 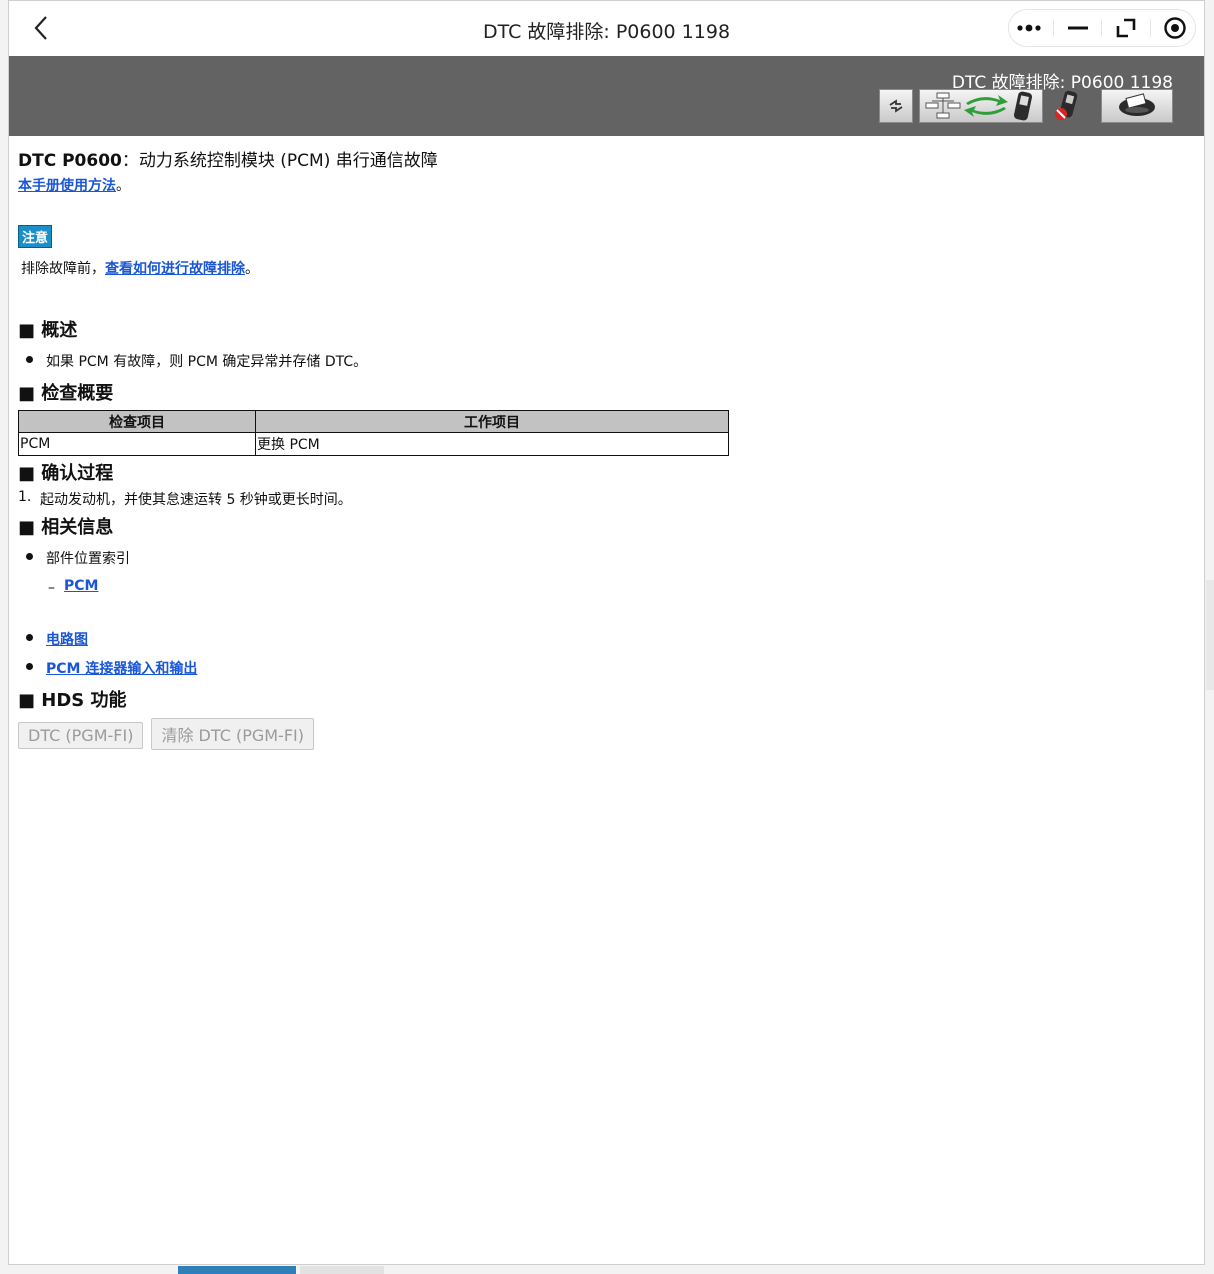 What do you see at coordinates (123, 186) in the screenshot?
I see `manual-usage-suffix: 。` at bounding box center [123, 186].